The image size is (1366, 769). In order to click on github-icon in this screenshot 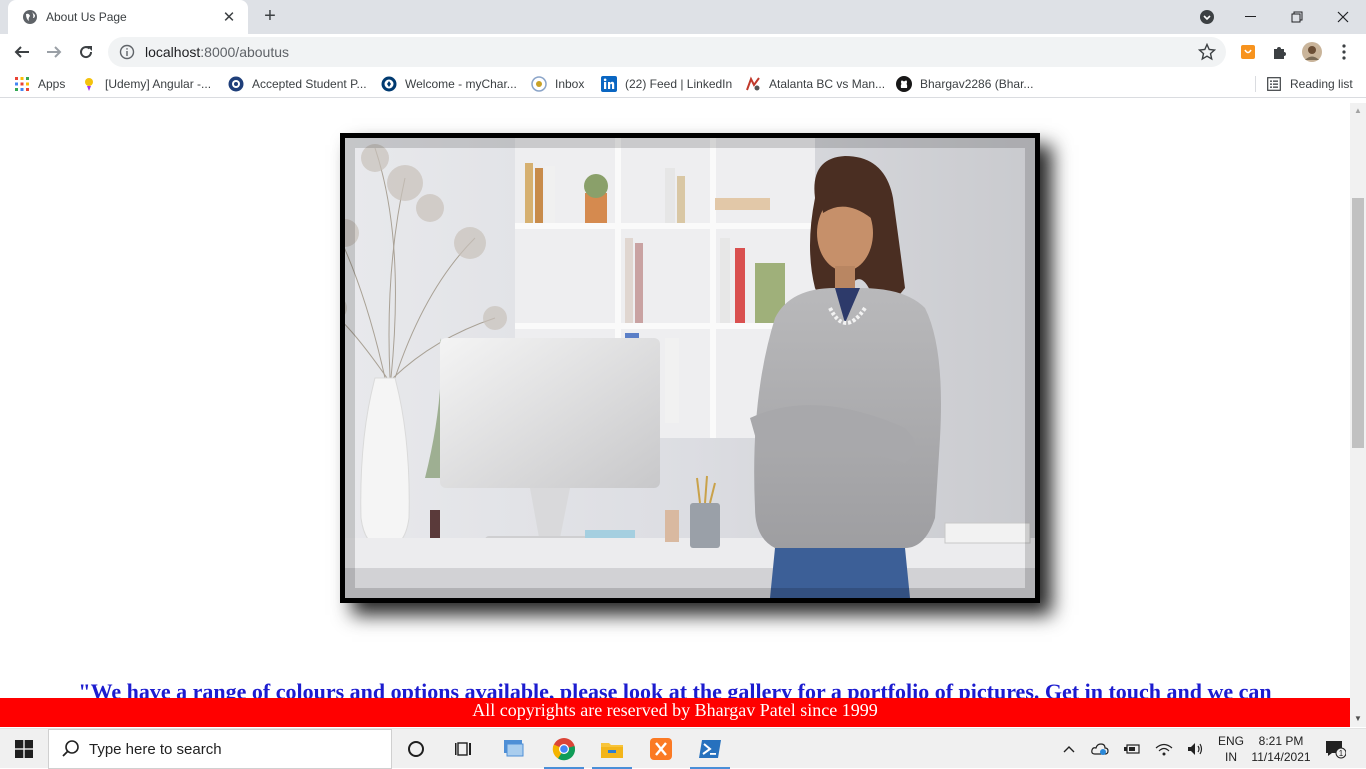, I will do `click(904, 84)`.